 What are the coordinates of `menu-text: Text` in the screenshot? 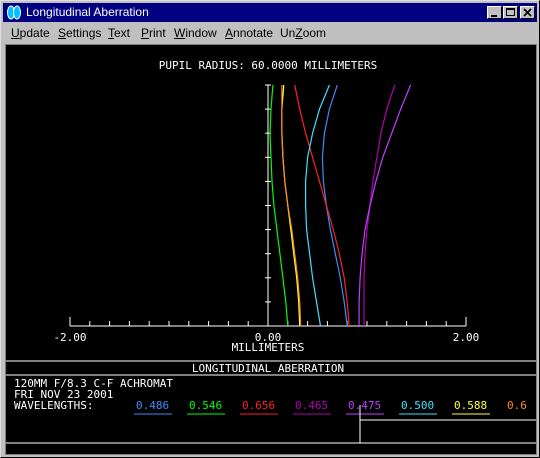 It's located at (119, 33).